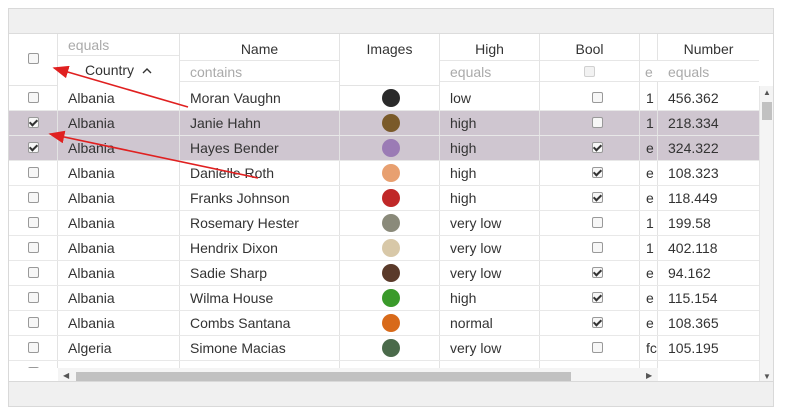  What do you see at coordinates (118, 70) in the screenshot?
I see `country-column-title: Country` at bounding box center [118, 70].